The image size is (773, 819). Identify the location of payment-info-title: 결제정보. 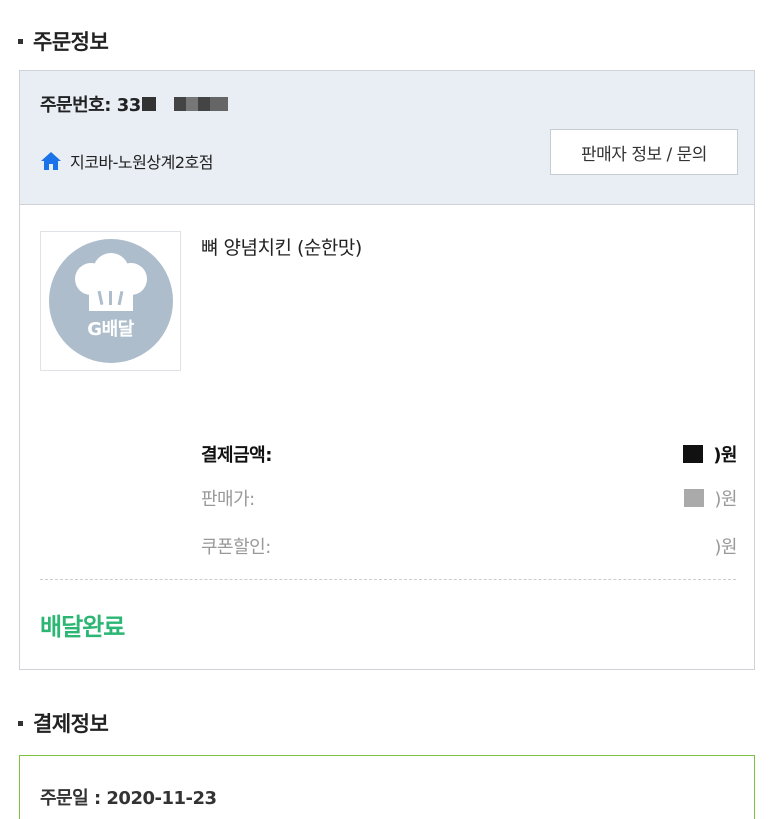
(63, 723).